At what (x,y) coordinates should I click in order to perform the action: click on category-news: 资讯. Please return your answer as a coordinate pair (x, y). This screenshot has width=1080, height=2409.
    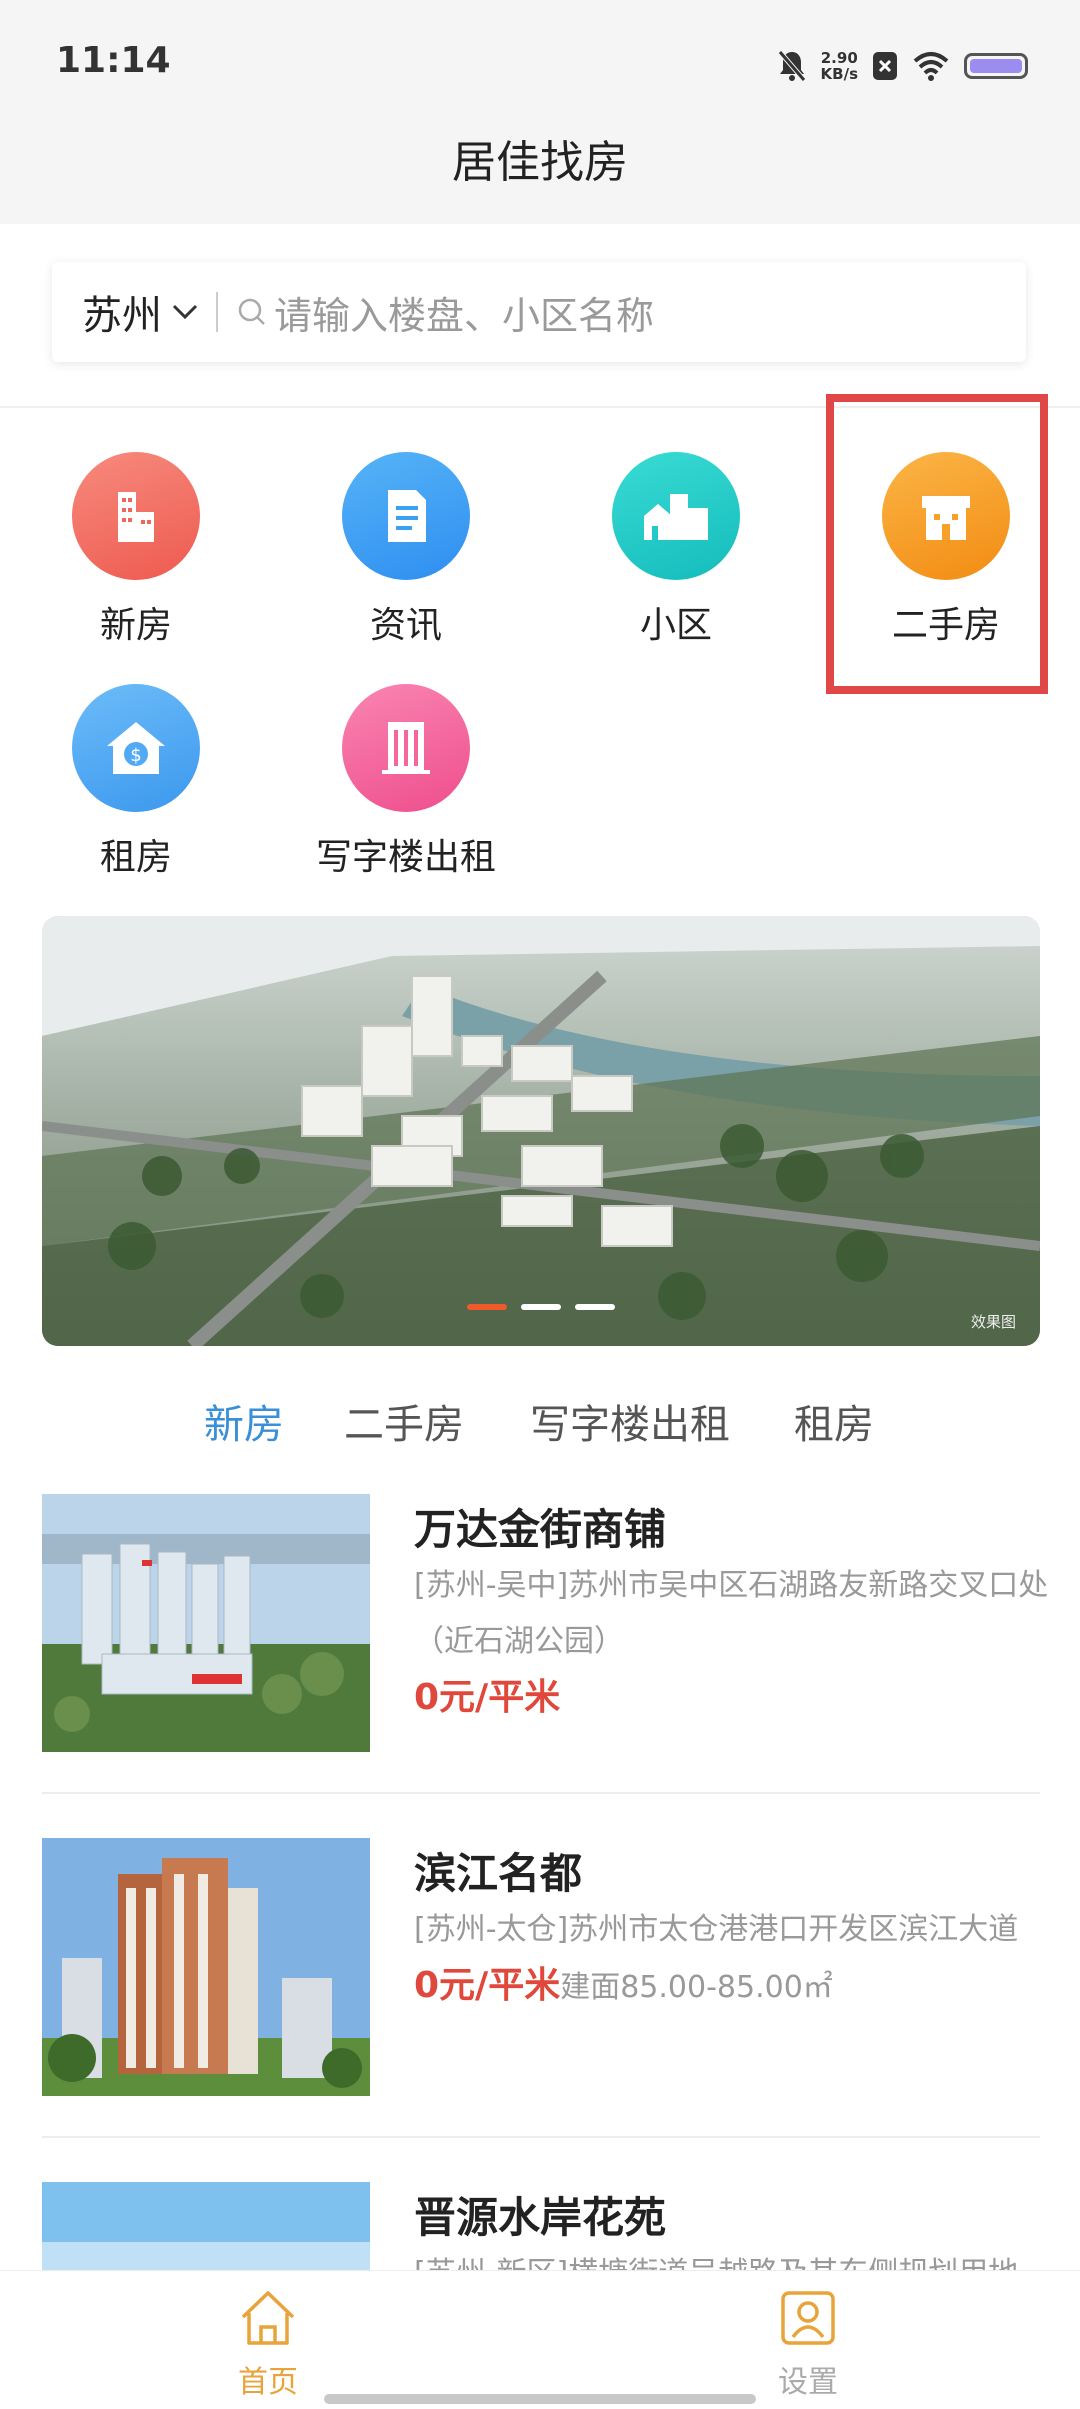
    Looking at the image, I should click on (406, 550).